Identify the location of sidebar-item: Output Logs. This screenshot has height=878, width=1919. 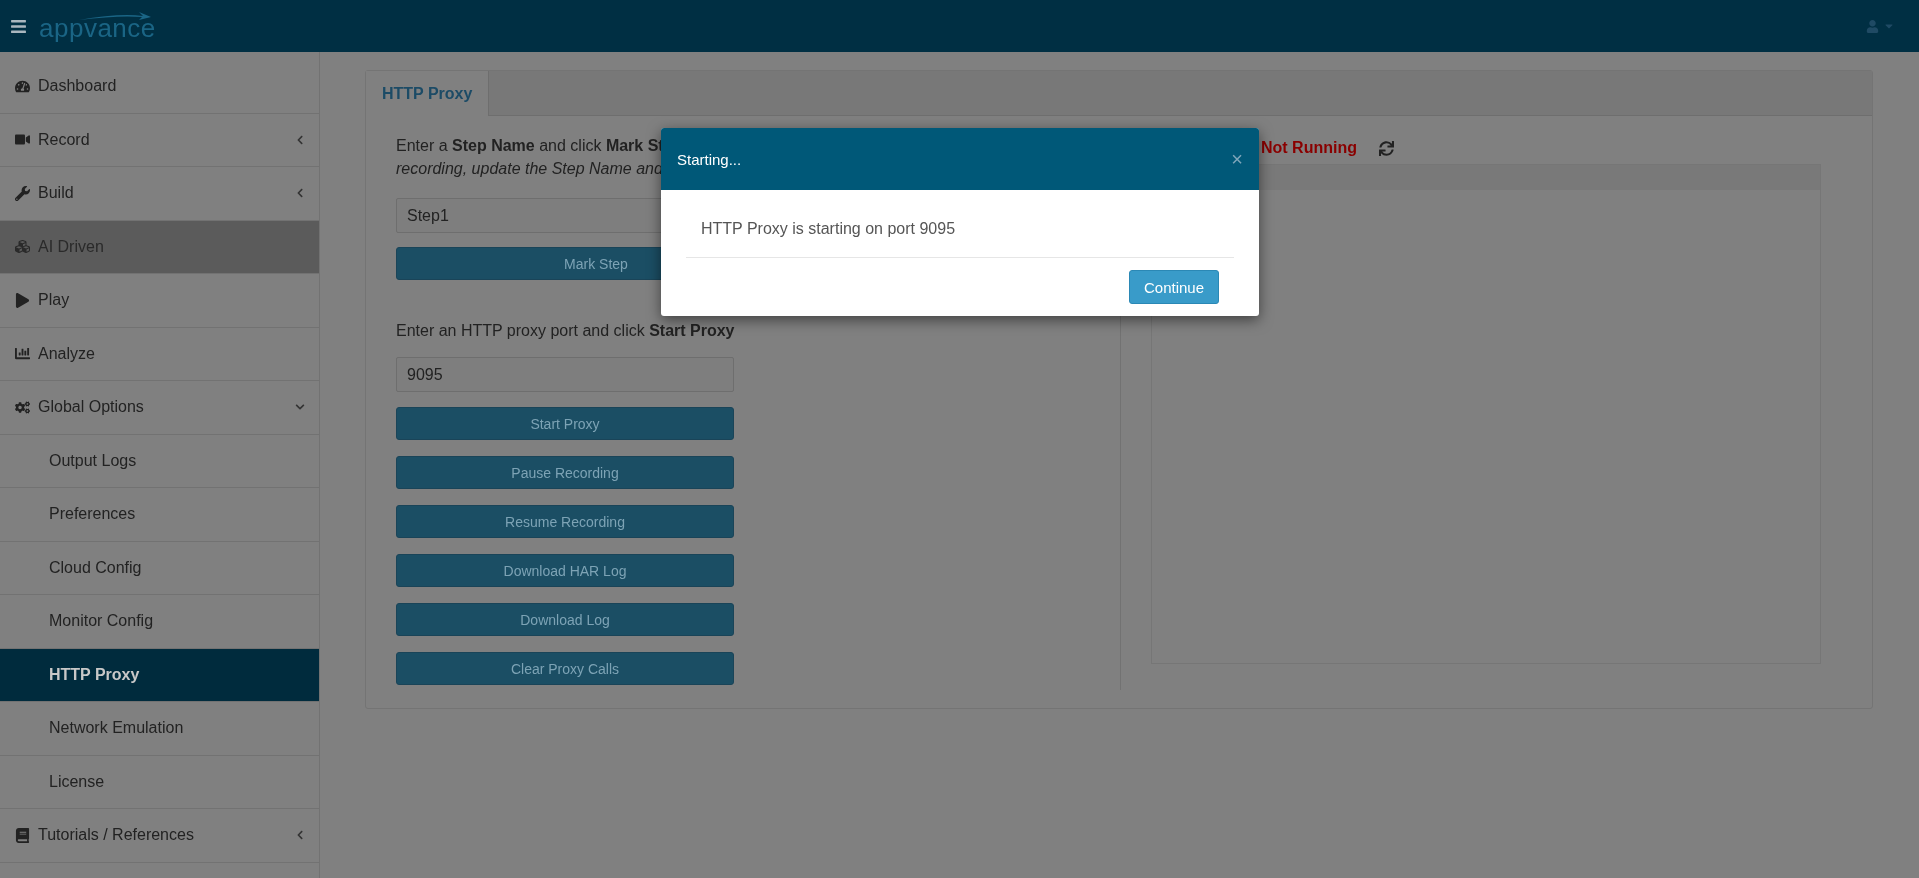
(159, 461).